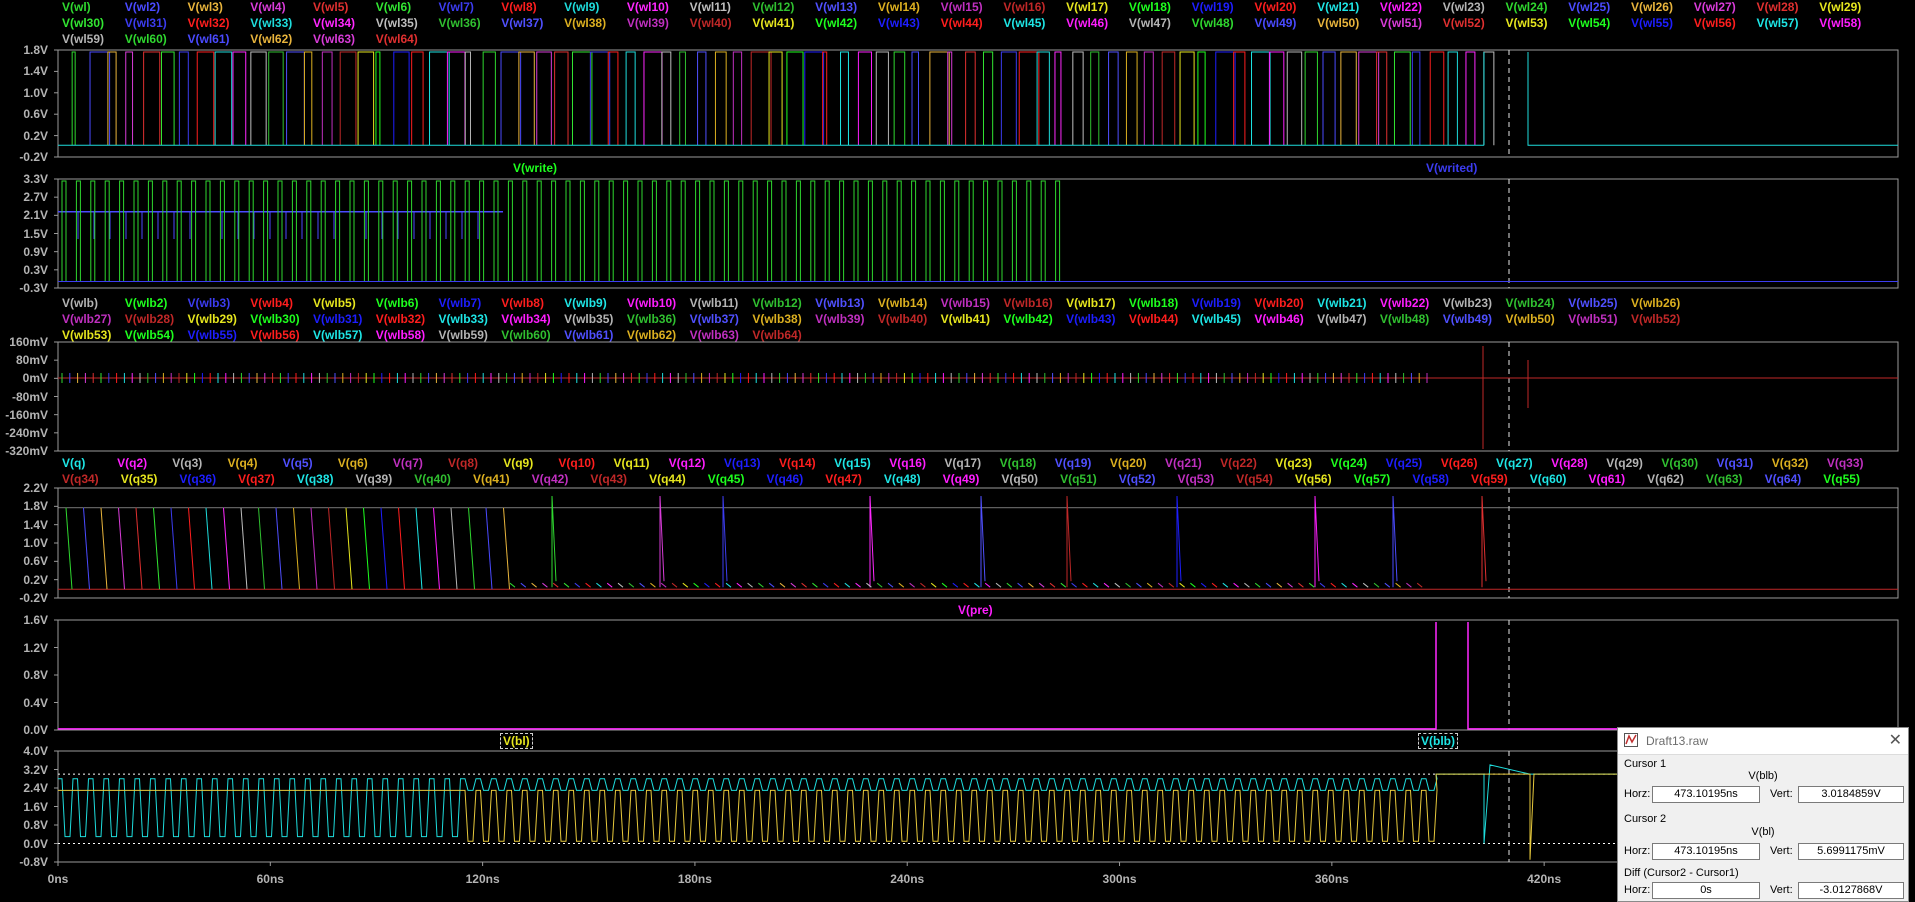 This screenshot has height=902, width=1915. Describe the element at coordinates (785, 479) in the screenshot. I see `legend-trace-name: V(q46)` at that location.